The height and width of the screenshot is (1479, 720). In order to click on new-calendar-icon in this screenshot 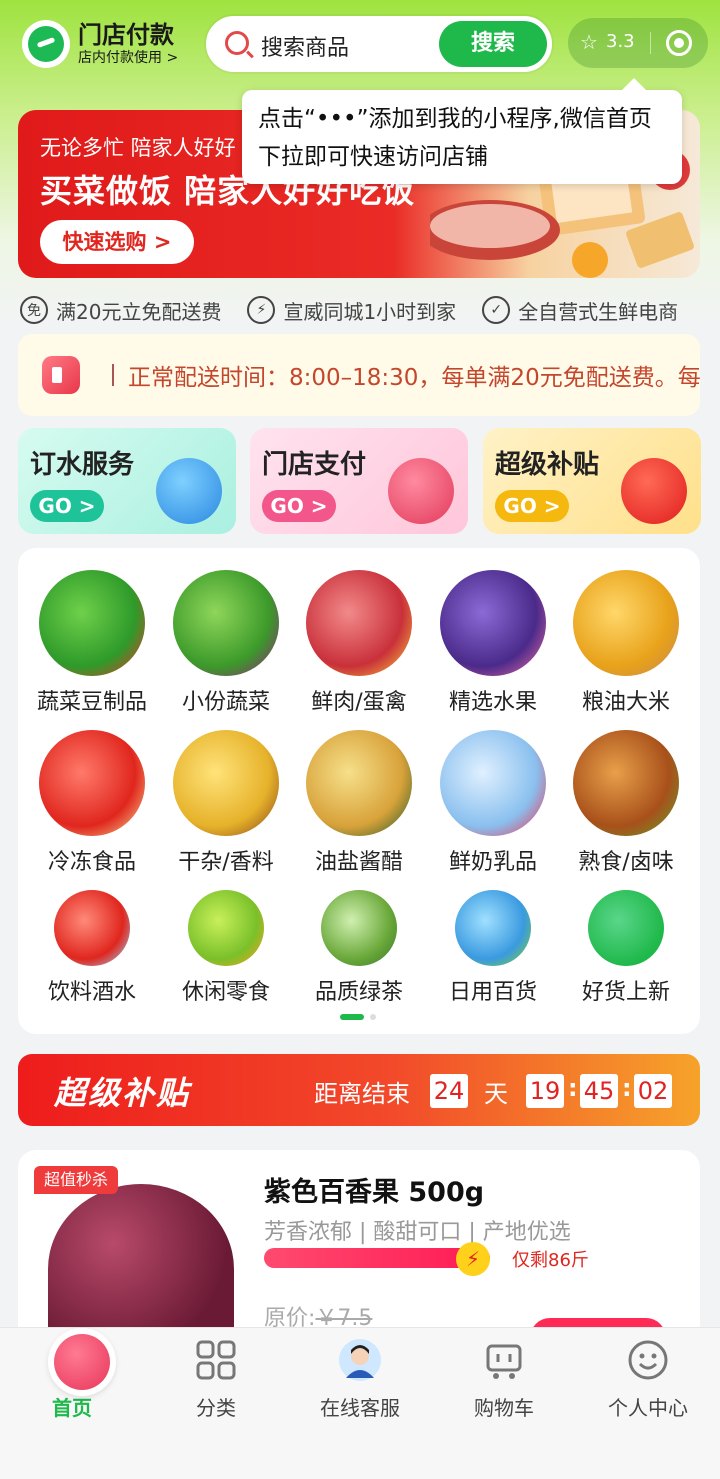, I will do `click(626, 928)`.